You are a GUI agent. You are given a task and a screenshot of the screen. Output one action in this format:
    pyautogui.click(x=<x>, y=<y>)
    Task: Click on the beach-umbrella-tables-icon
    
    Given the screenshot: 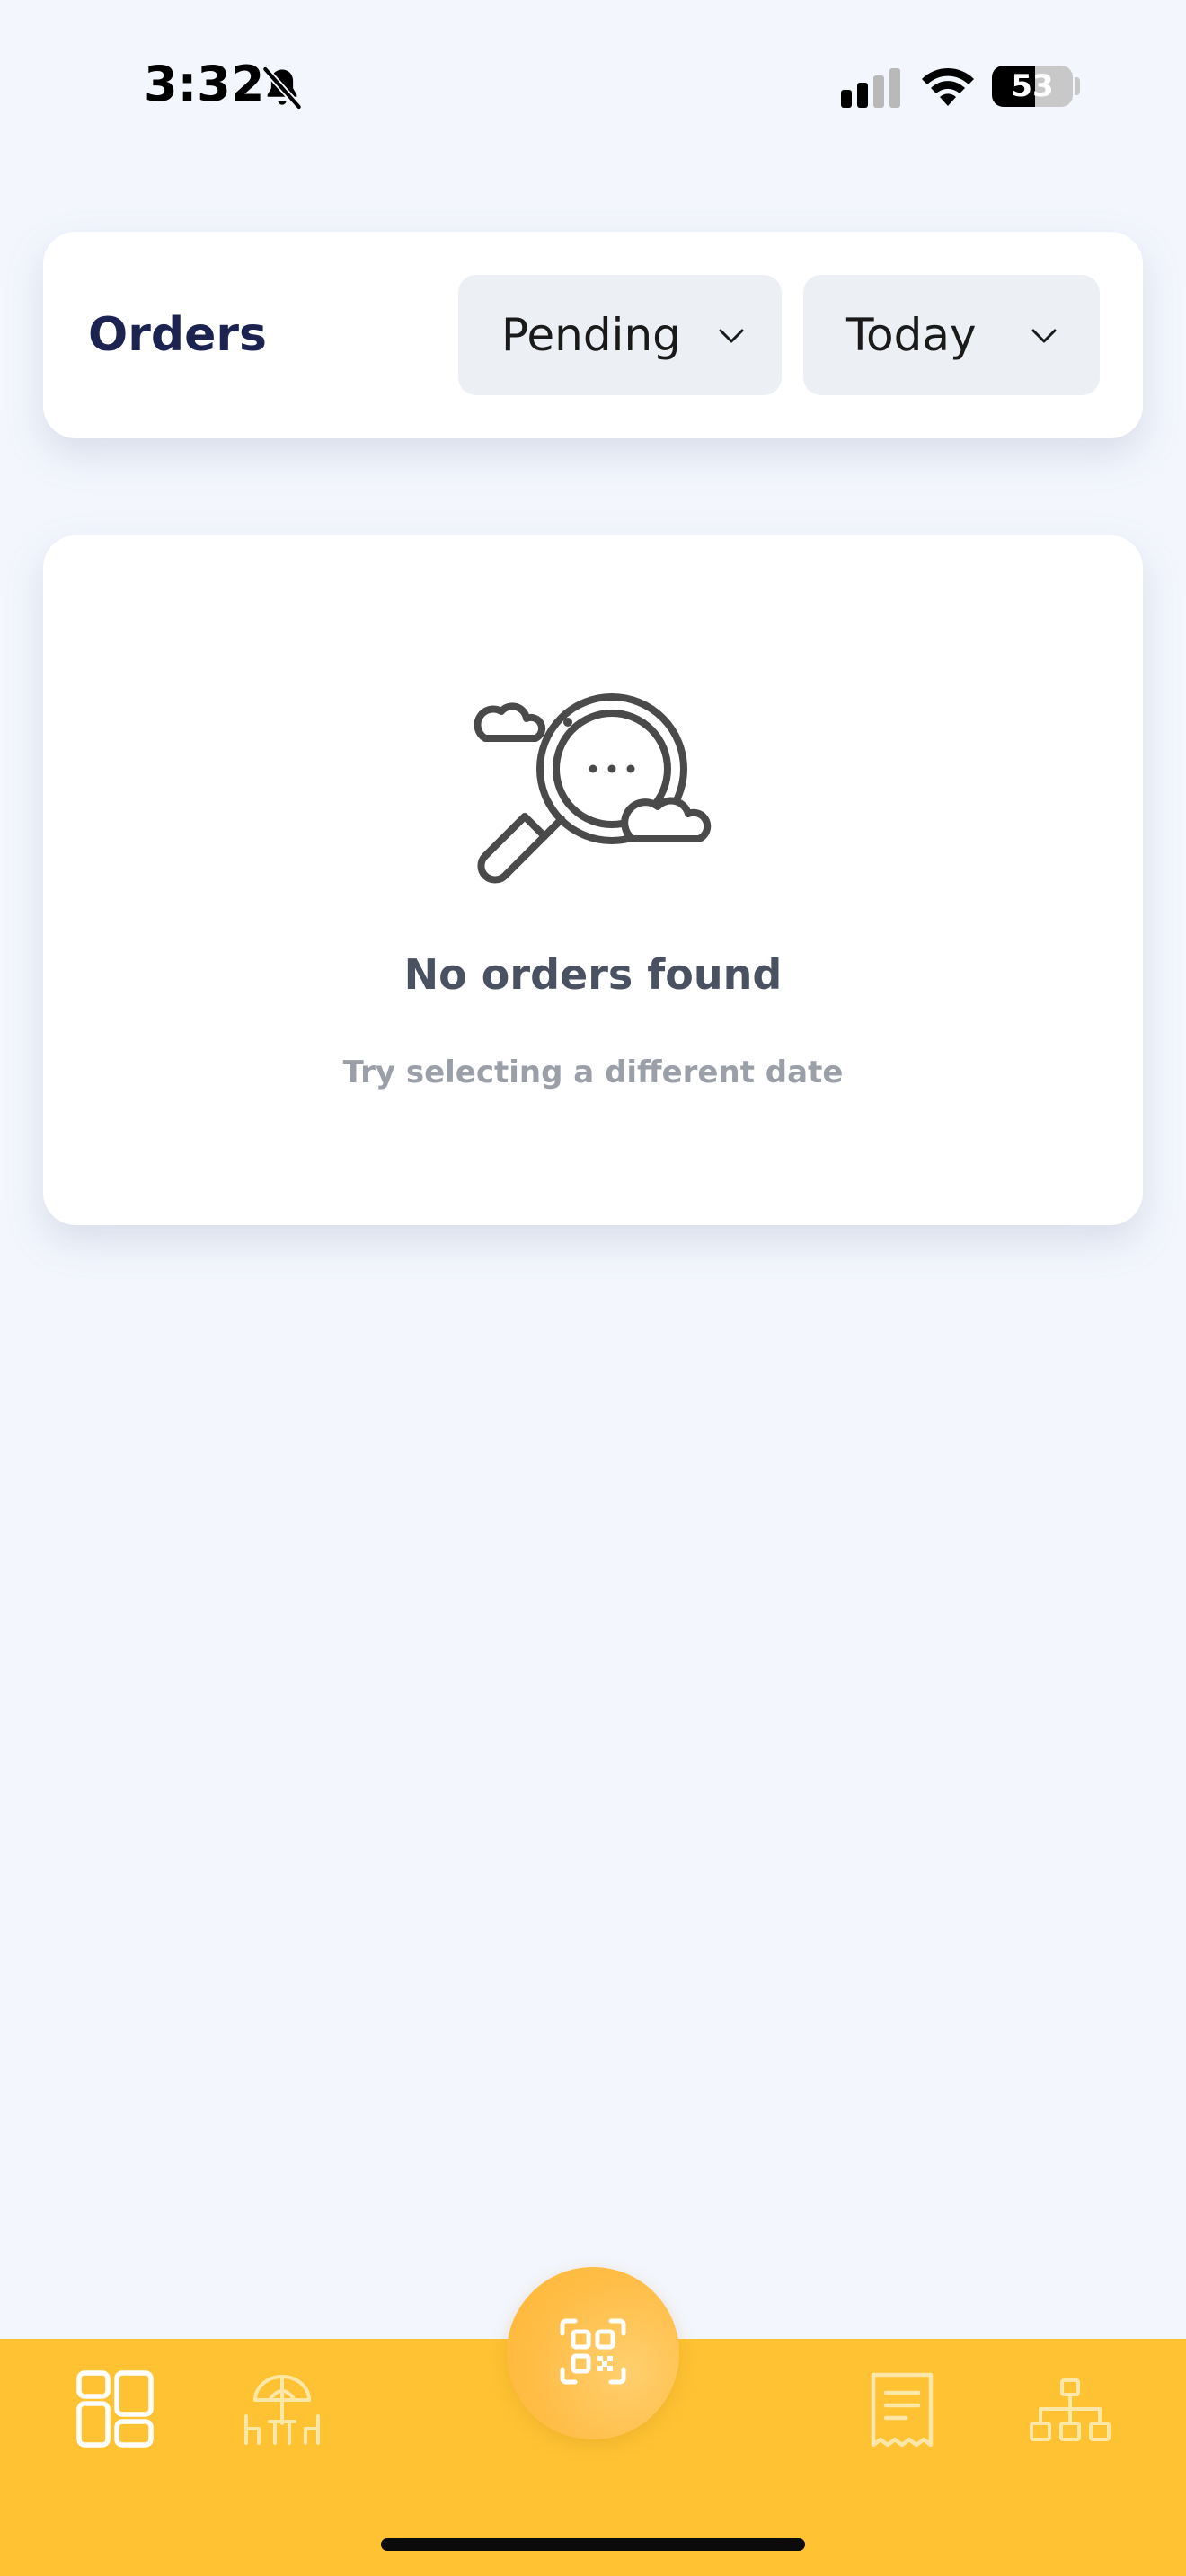 What is the action you would take?
    pyautogui.click(x=282, y=2408)
    